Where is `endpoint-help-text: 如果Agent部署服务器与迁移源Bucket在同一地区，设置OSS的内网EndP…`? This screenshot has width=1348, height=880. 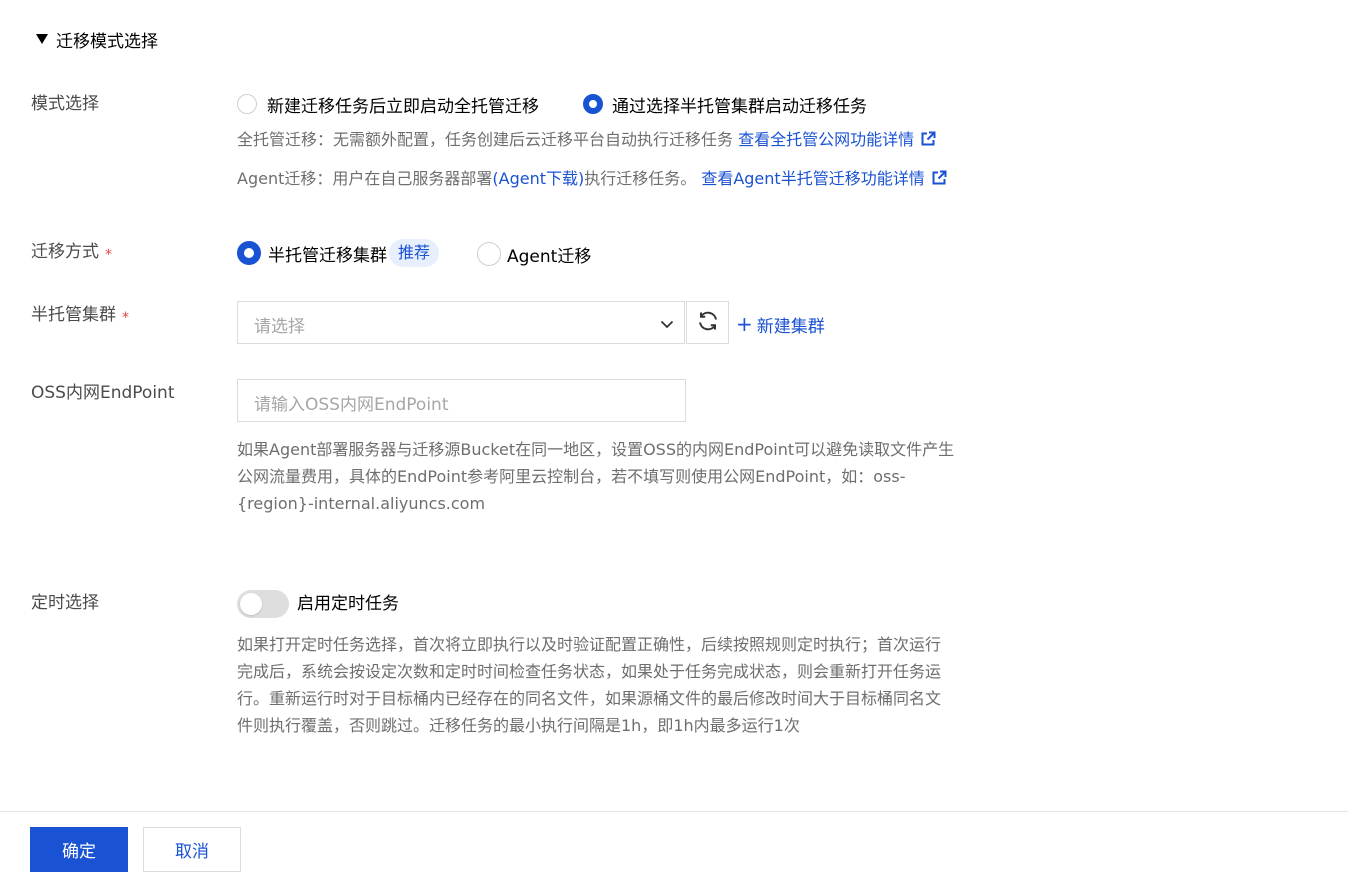 endpoint-help-text: 如果Agent部署服务器与迁移源Bucket在同一地区，设置OSS的内网EndP… is located at coordinates (637, 476).